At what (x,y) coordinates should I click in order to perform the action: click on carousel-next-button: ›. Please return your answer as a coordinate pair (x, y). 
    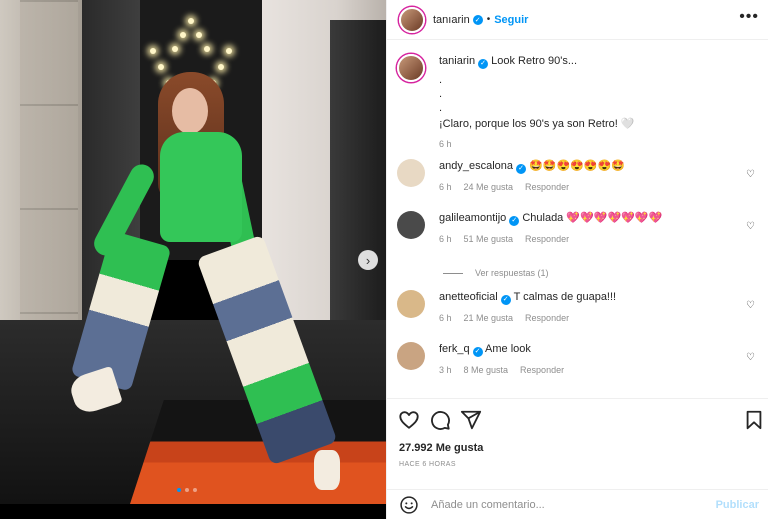
    Looking at the image, I should click on (368, 260).